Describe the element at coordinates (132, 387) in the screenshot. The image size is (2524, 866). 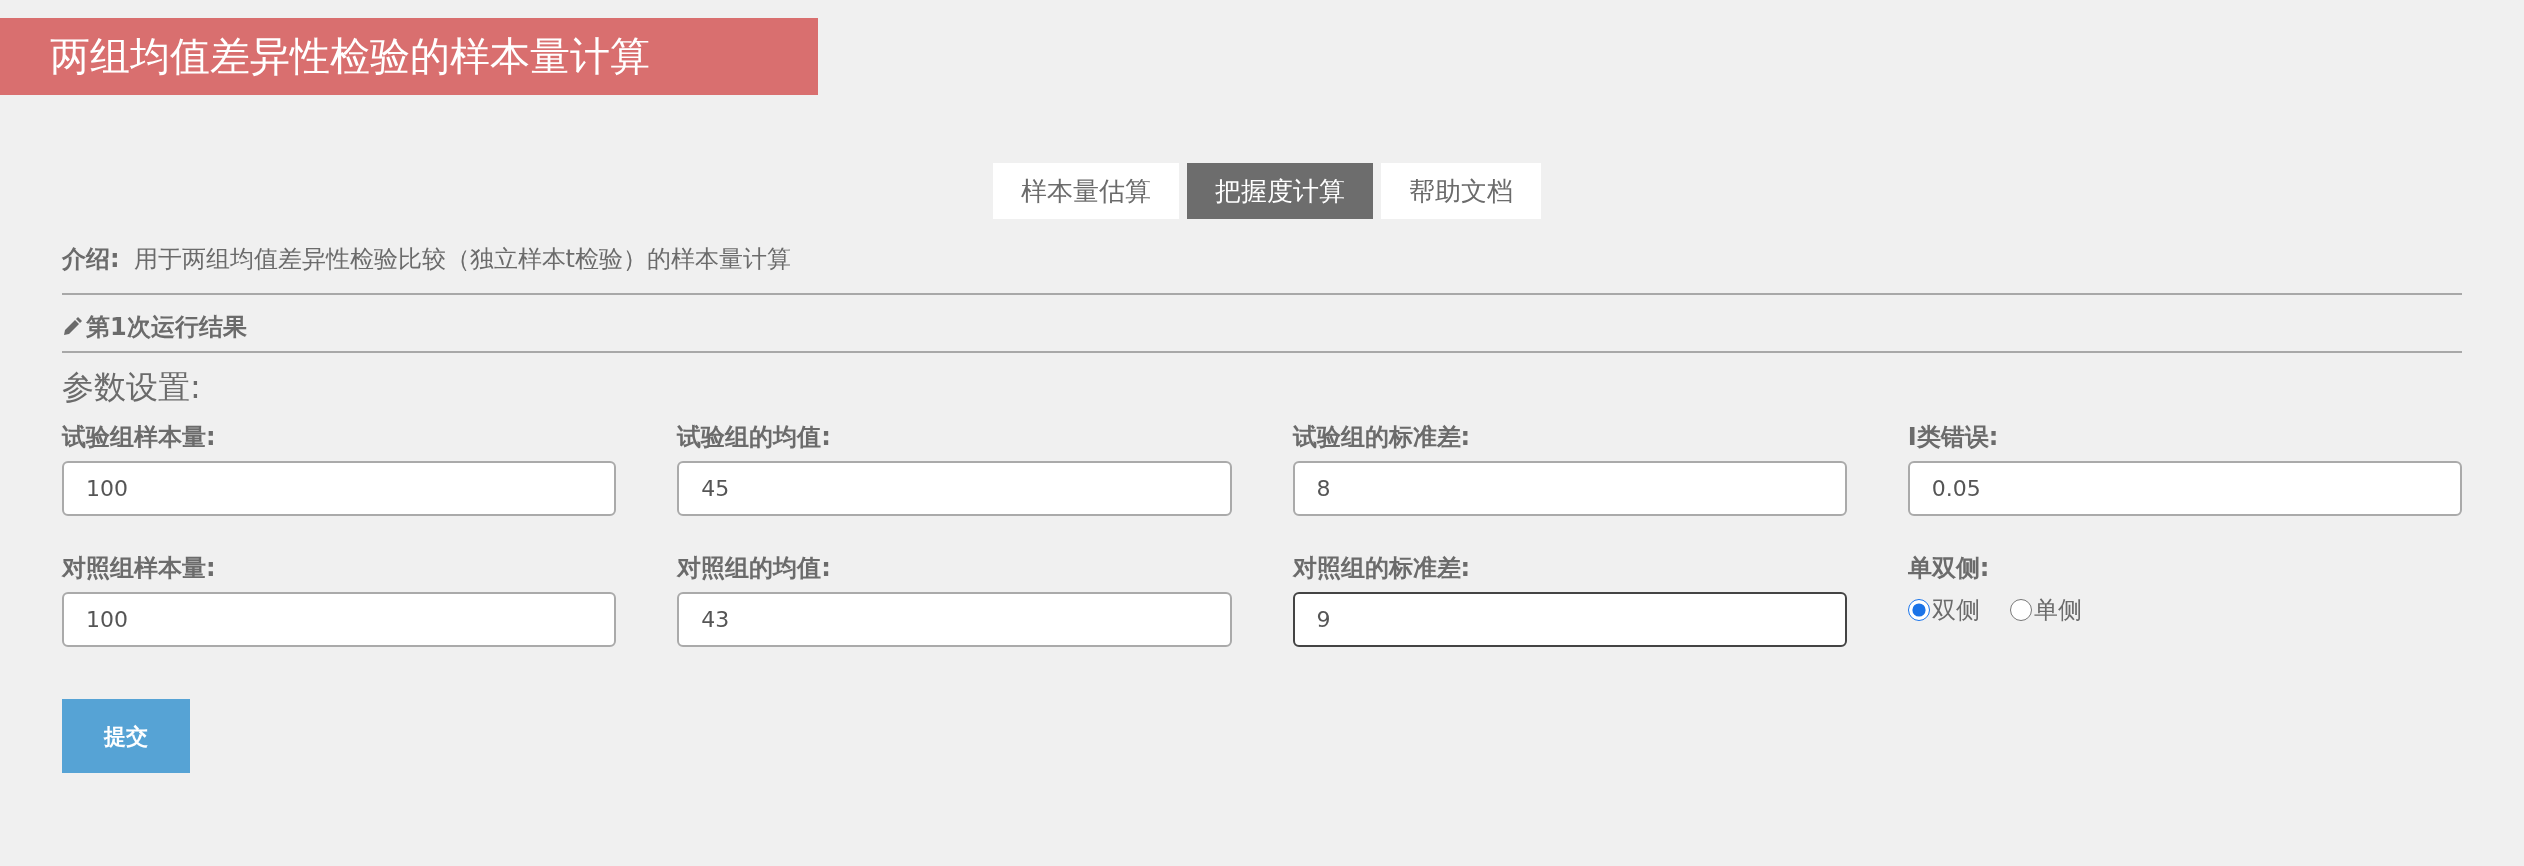
I see `section-title: 参数设置:` at that location.